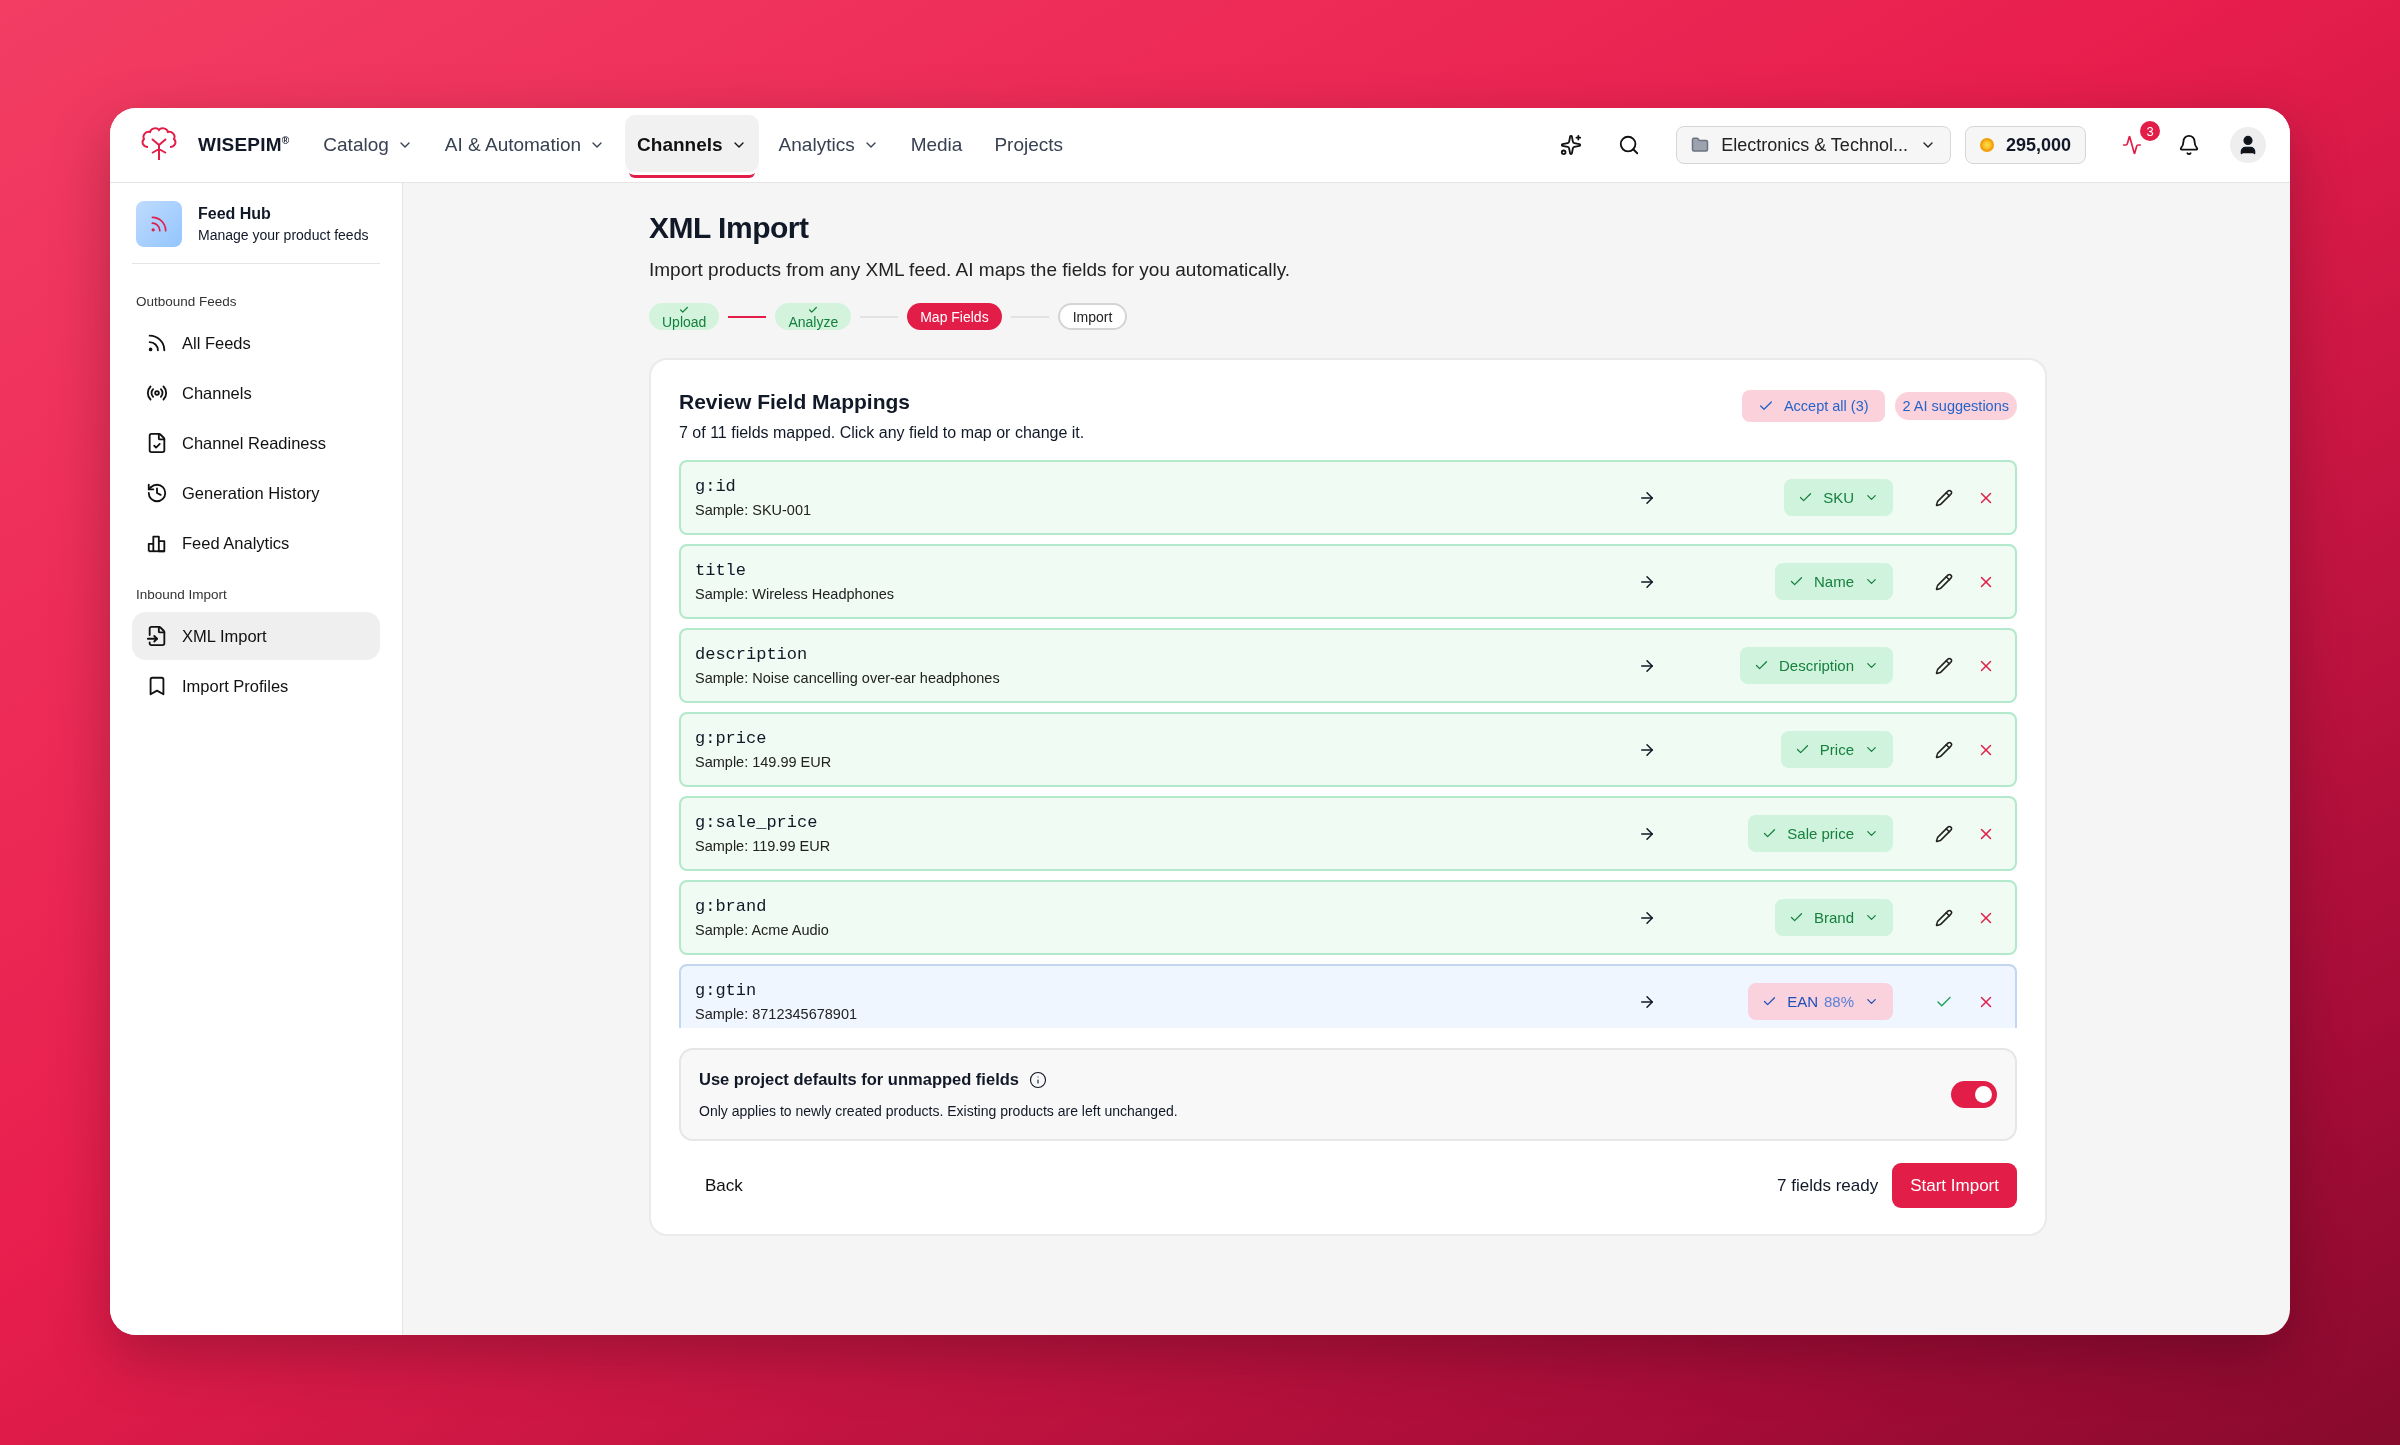  Describe the element at coordinates (777, 1014) in the screenshot. I see `field-sample: Sample: 8712345678901` at that location.